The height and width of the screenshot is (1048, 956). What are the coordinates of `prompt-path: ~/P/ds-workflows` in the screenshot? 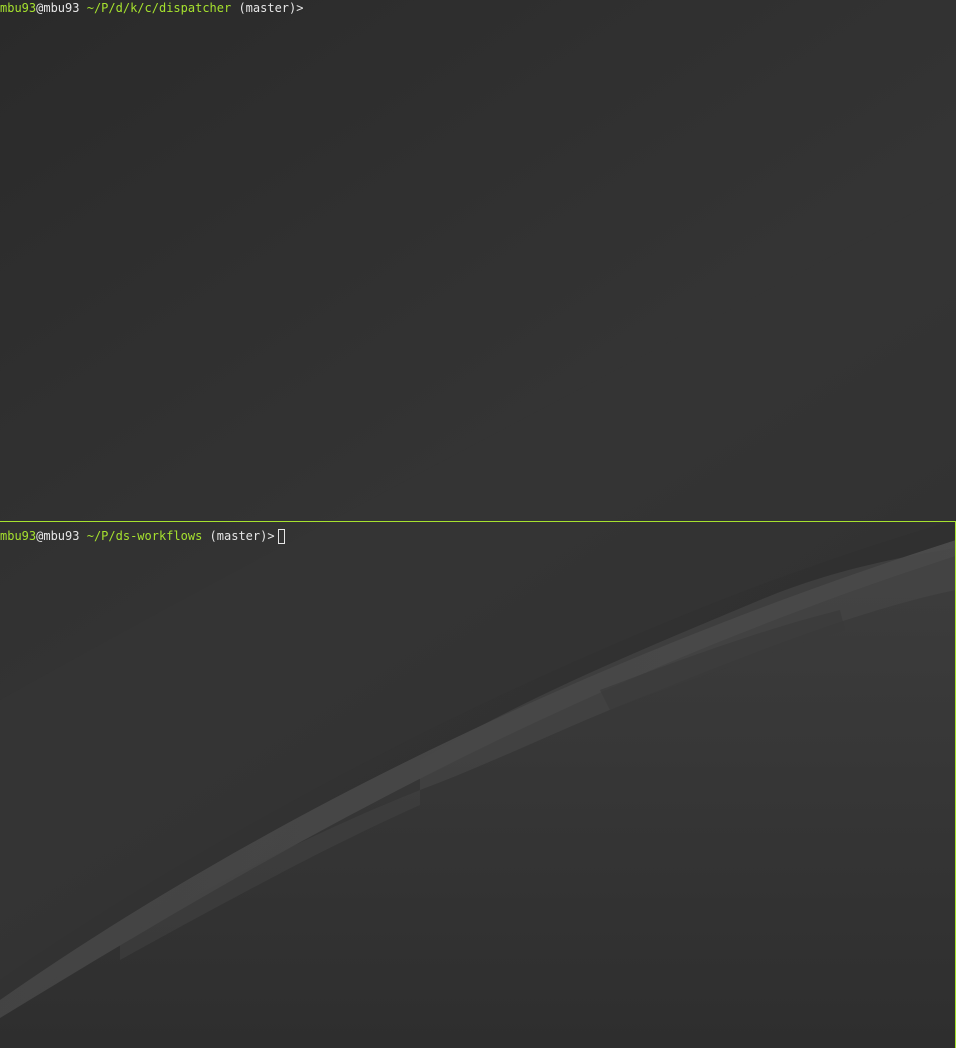 It's located at (144, 536).